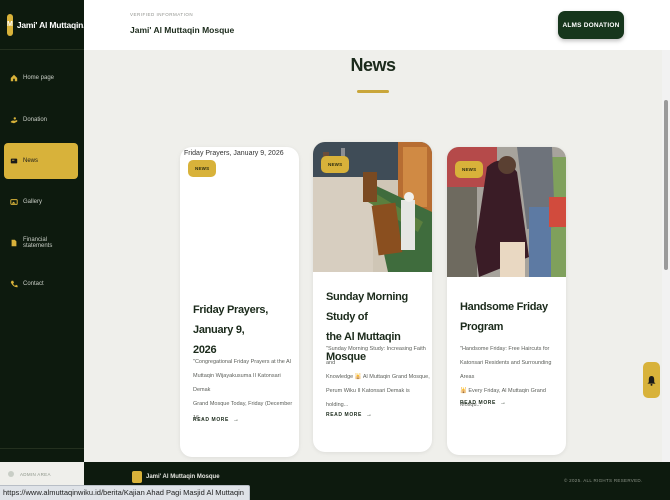 The image size is (670, 500). What do you see at coordinates (234, 153) in the screenshot?
I see `broken-image-alt-text: Friday Prayers, January 9, 2026` at bounding box center [234, 153].